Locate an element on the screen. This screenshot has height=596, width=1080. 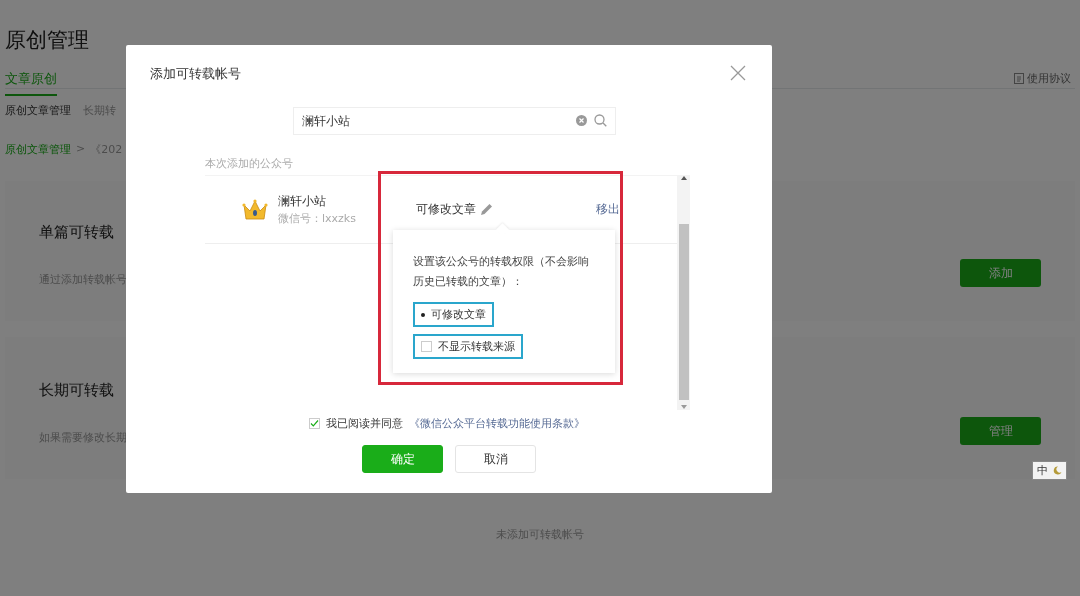
action-button: 添加 is located at coordinates (1000, 273).